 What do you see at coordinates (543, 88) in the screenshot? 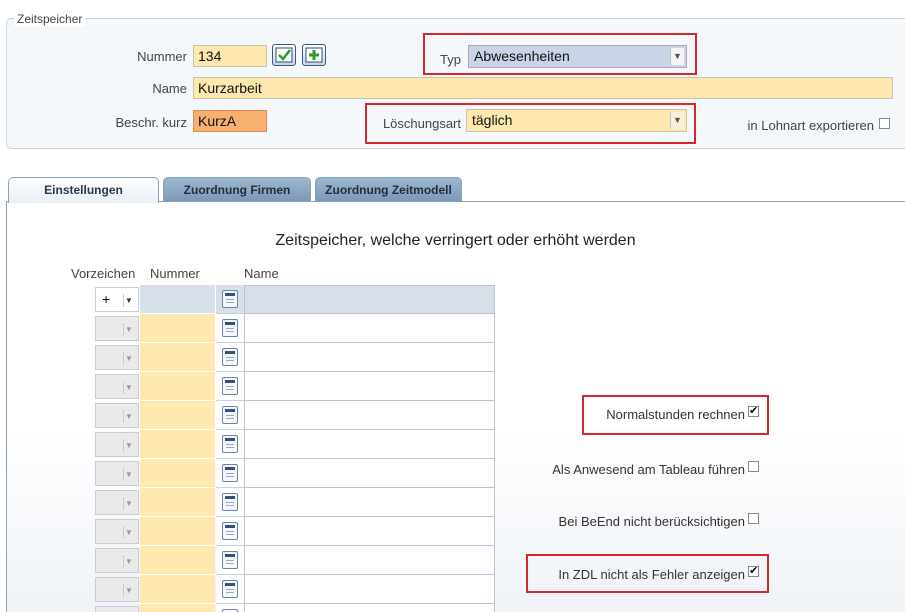
I see `name-field: Kurzarbeit` at bounding box center [543, 88].